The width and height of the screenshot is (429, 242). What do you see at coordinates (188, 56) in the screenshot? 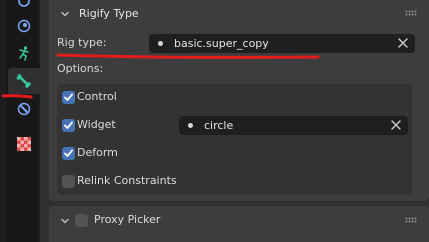
I see `annotation-underline` at bounding box center [188, 56].